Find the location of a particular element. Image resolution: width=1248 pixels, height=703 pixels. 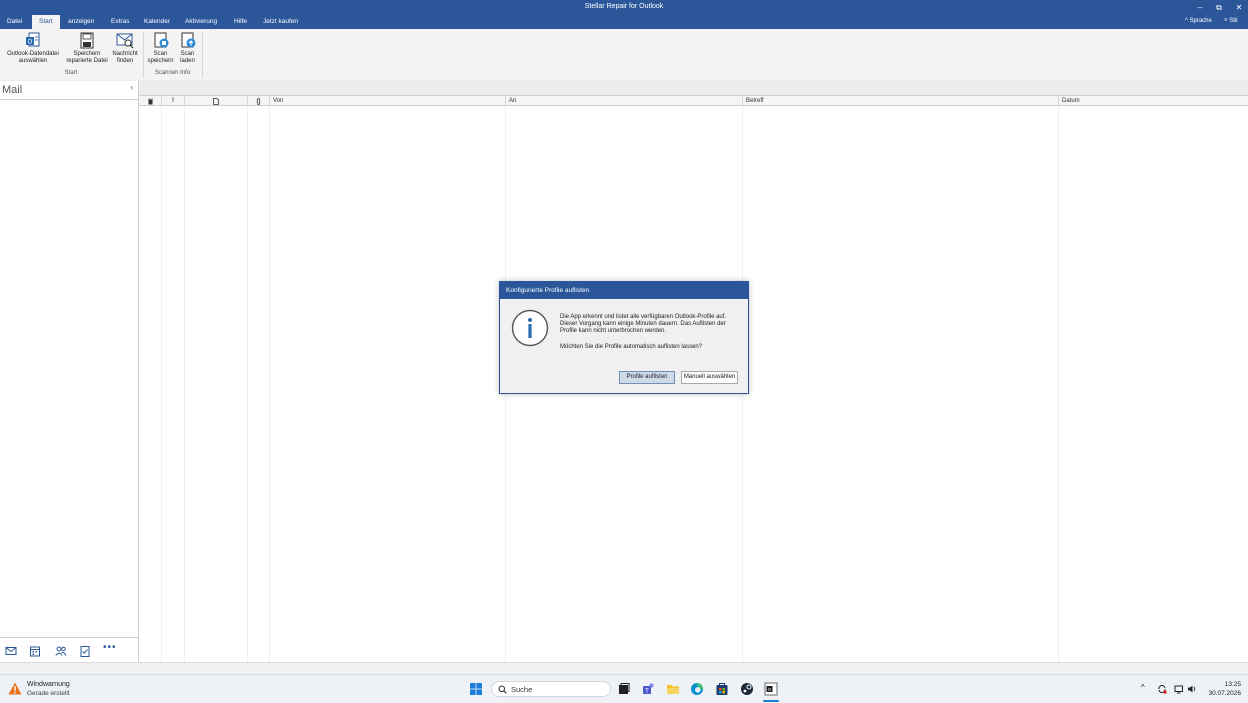

windows-start-icon is located at coordinates (476, 689).